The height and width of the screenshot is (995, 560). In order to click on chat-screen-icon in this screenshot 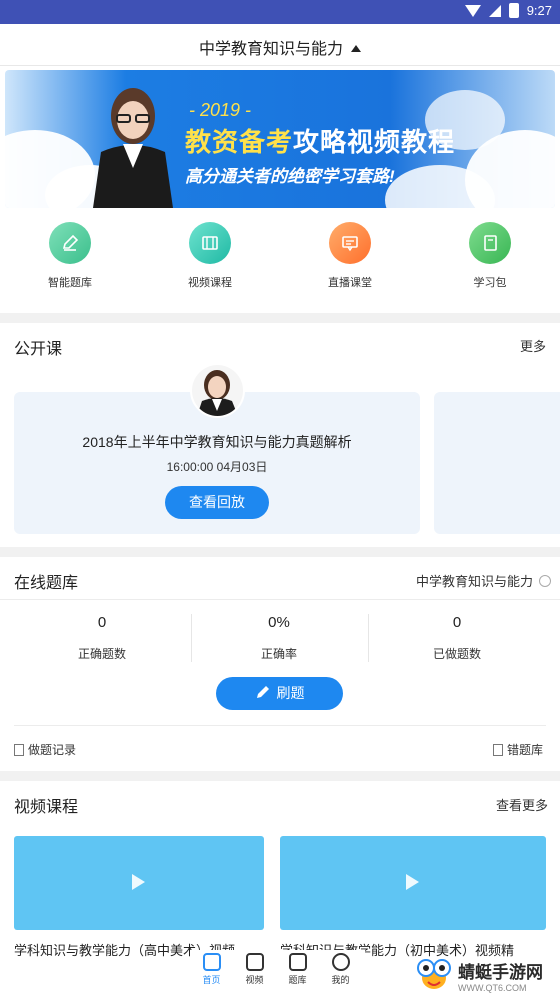, I will do `click(350, 243)`.